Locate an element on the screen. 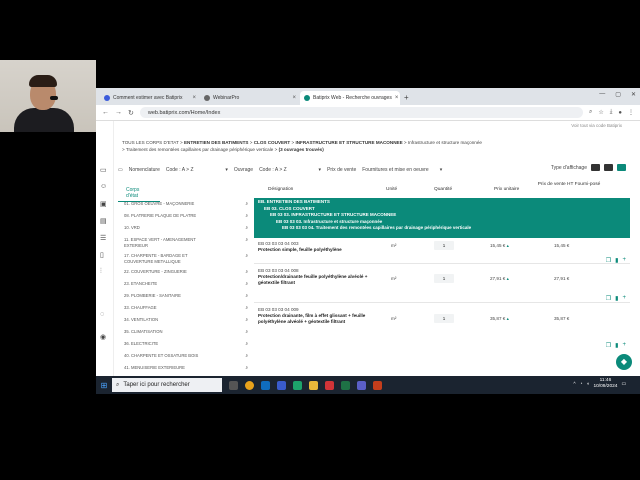 This screenshot has width=640, height=480. file-explorer-icon is located at coordinates (313, 385).